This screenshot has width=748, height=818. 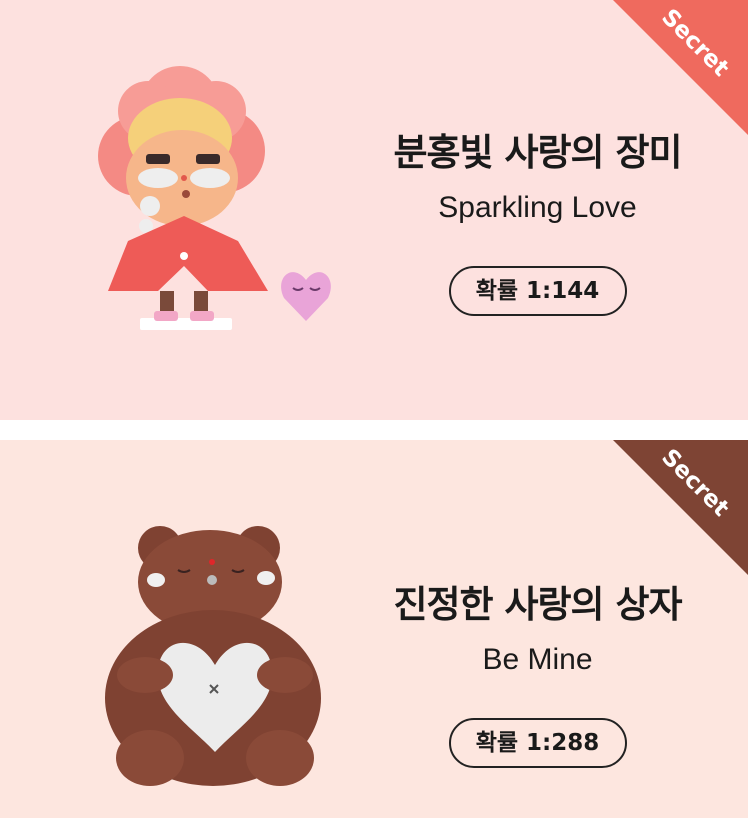 I want to click on bear-heart-figure-image, so click(x=215, y=655).